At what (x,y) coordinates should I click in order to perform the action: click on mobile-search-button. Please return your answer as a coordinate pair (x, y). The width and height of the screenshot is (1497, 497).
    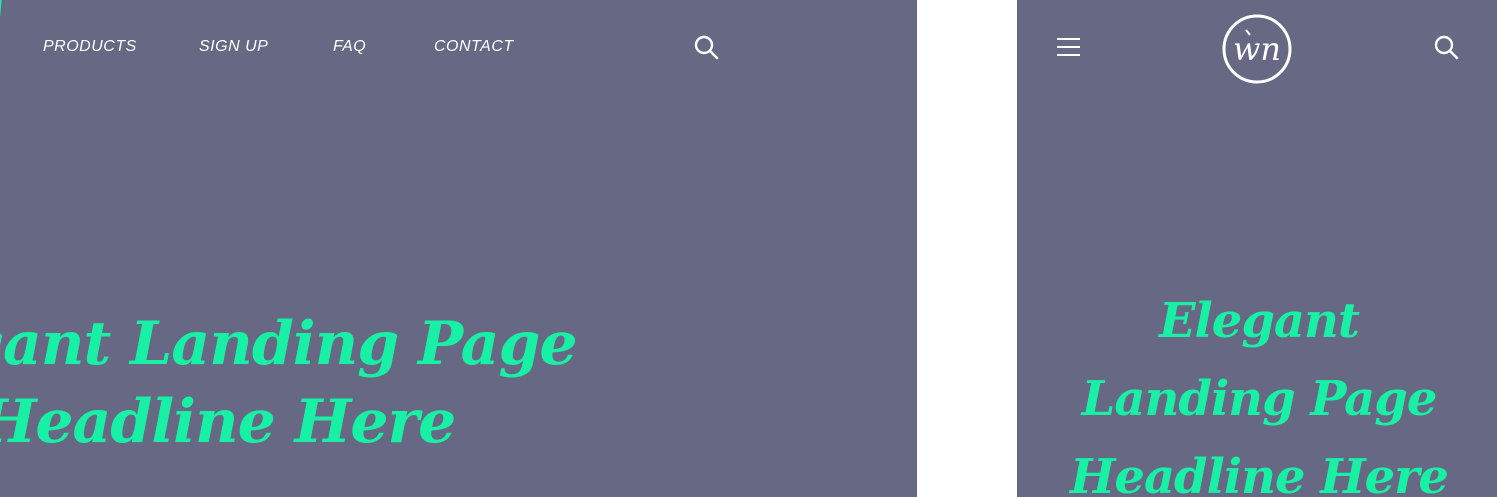
    Looking at the image, I should click on (1446, 47).